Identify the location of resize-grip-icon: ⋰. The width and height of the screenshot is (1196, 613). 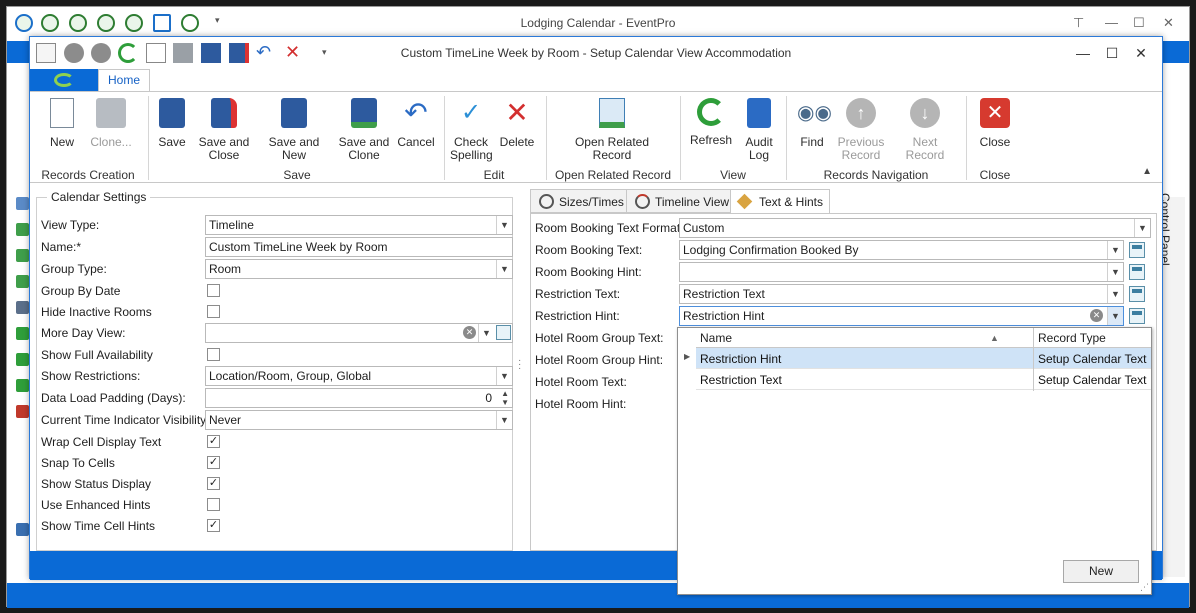
(1144, 587).